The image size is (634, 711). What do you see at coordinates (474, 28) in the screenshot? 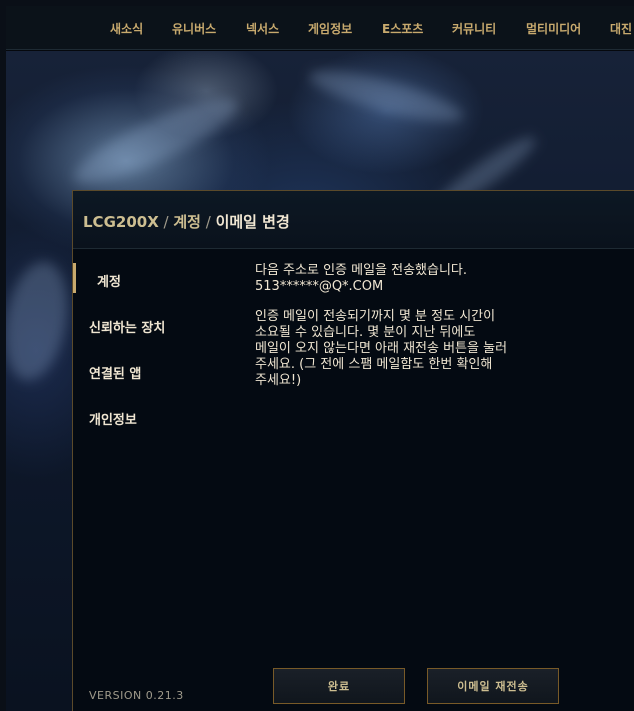
I see `nav-item-community: 커뮤니티` at bounding box center [474, 28].